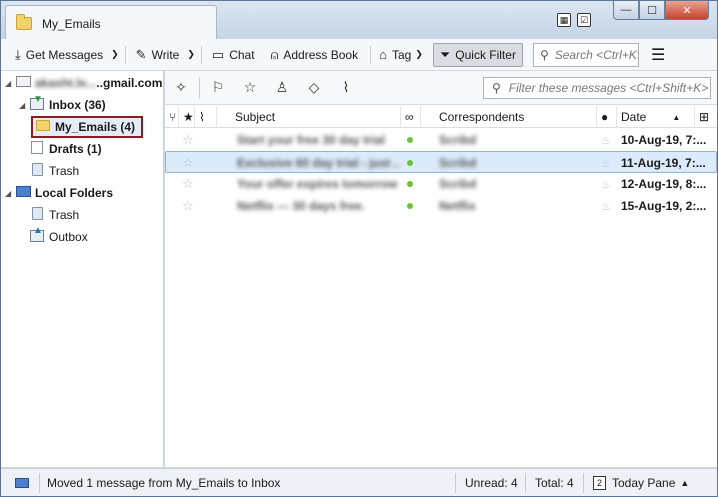 This screenshot has width=718, height=497. I want to click on write-button: ✎ Write, so click(156, 55).